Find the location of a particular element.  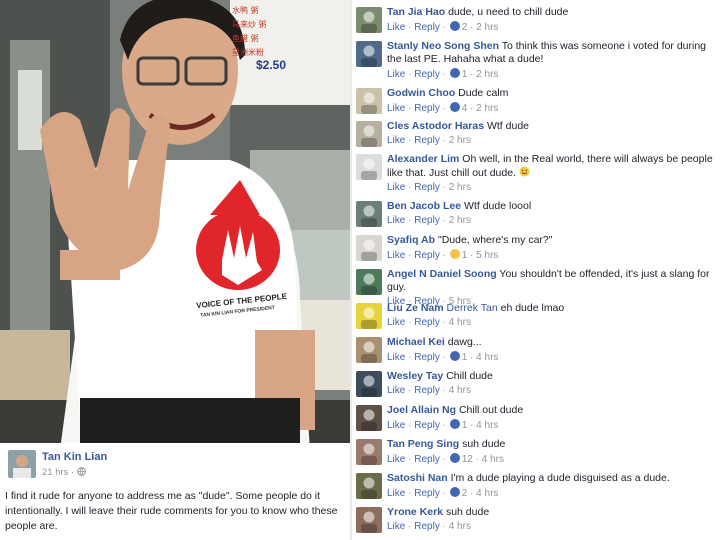

comment-author: Satoshi Nan is located at coordinates (417, 478).